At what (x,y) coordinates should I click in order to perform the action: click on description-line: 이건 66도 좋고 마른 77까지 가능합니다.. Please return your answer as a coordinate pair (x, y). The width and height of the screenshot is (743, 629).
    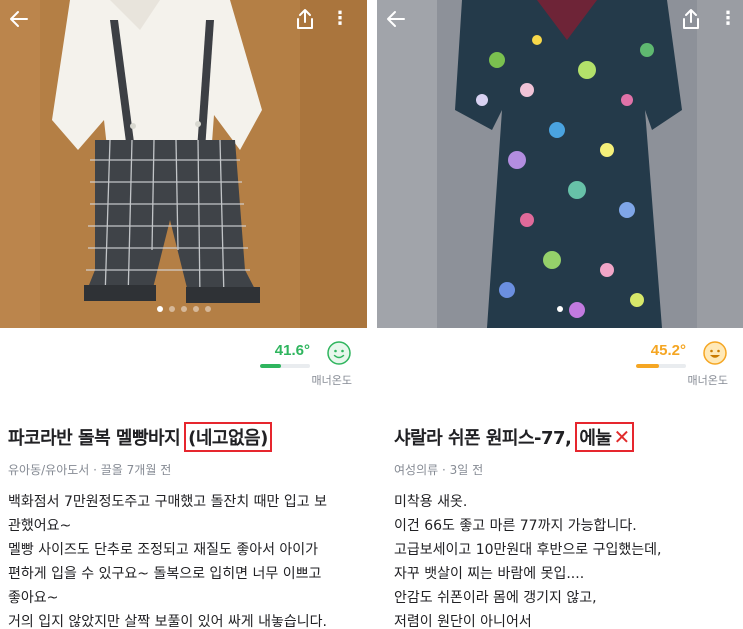
    Looking at the image, I should click on (515, 526).